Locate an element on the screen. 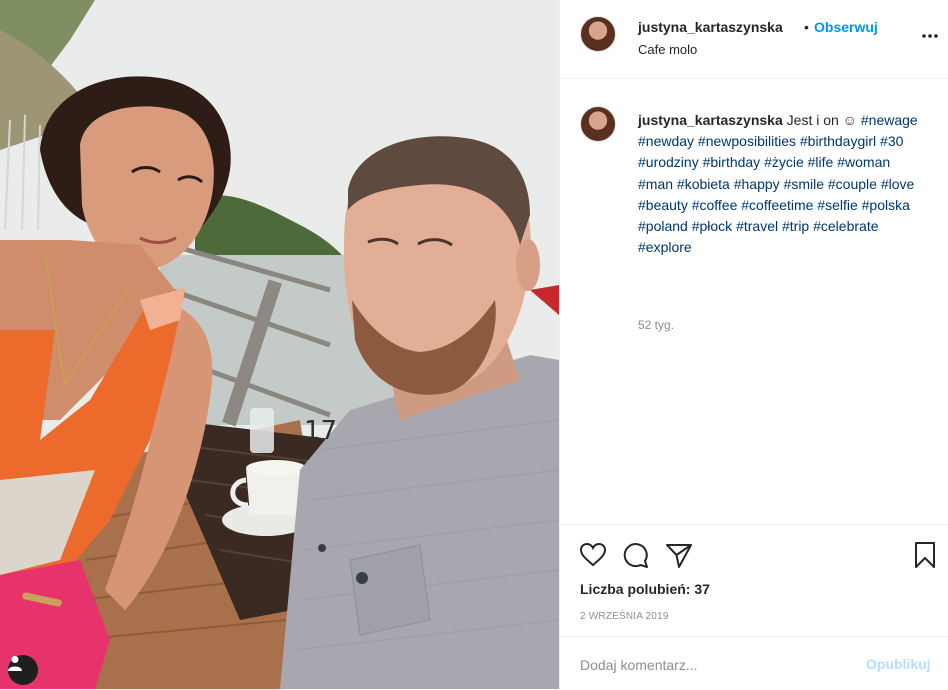 The width and height of the screenshot is (948, 690). publish-button: Opublikuj is located at coordinates (898, 664).